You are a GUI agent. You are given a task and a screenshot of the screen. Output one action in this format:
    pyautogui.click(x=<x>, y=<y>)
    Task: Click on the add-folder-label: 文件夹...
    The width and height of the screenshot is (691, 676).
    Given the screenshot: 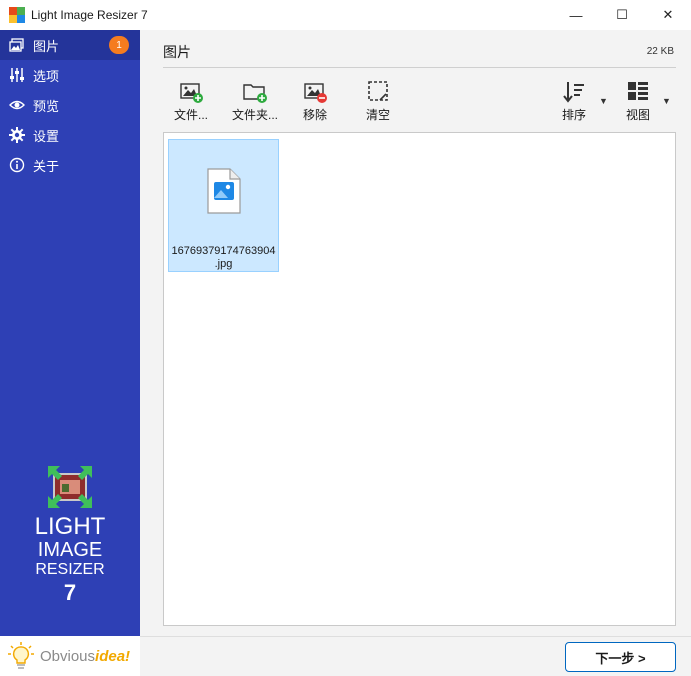 What is the action you would take?
    pyautogui.click(x=254, y=115)
    